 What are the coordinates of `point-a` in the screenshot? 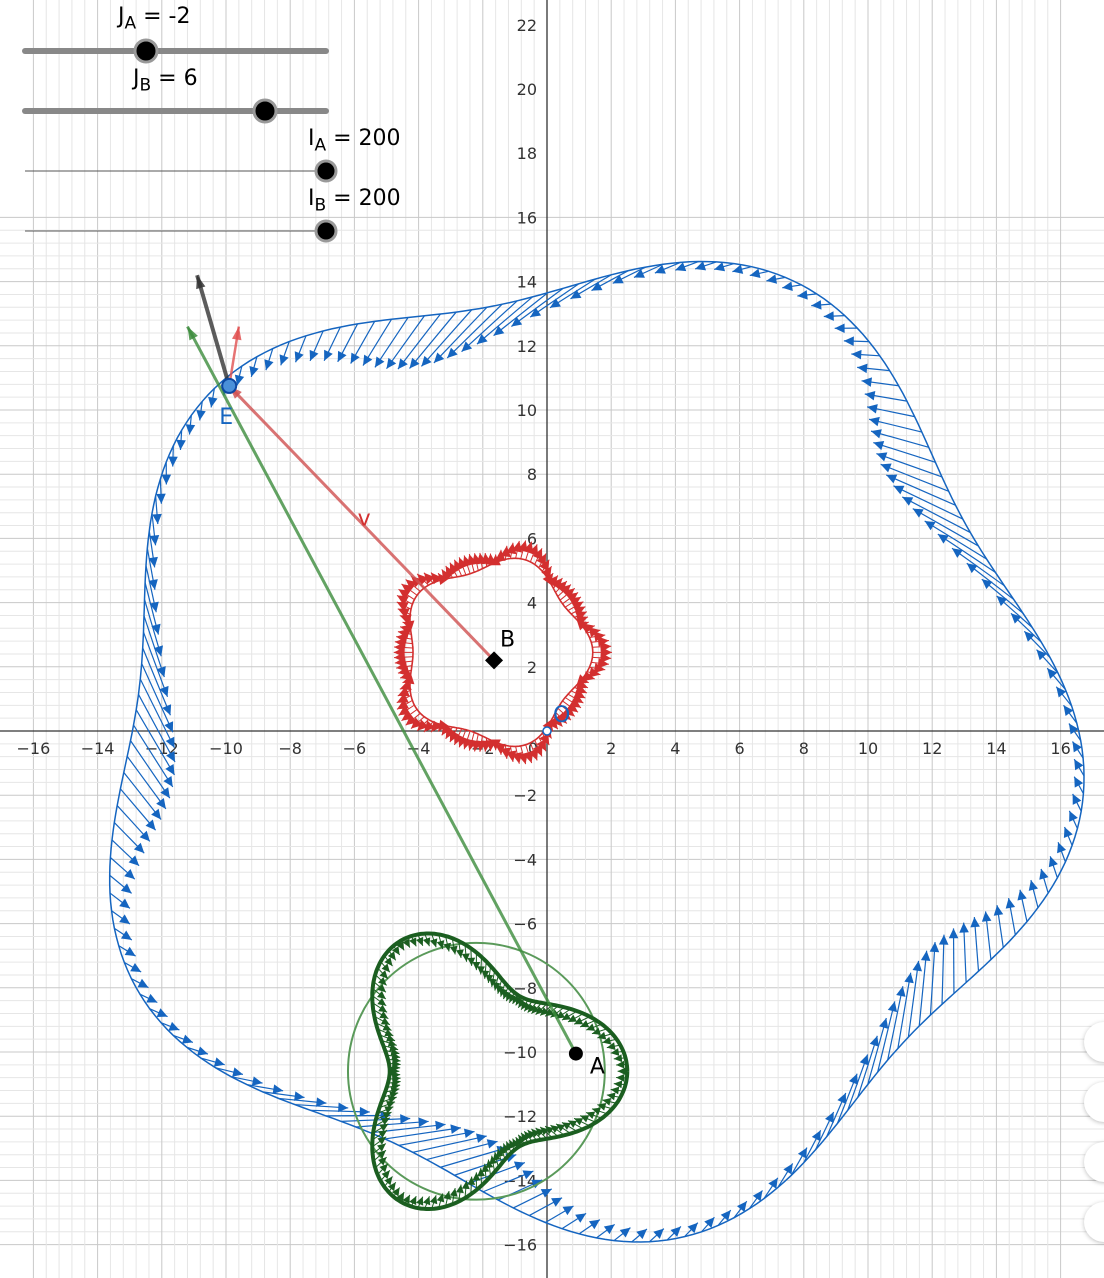 It's located at (575, 1053).